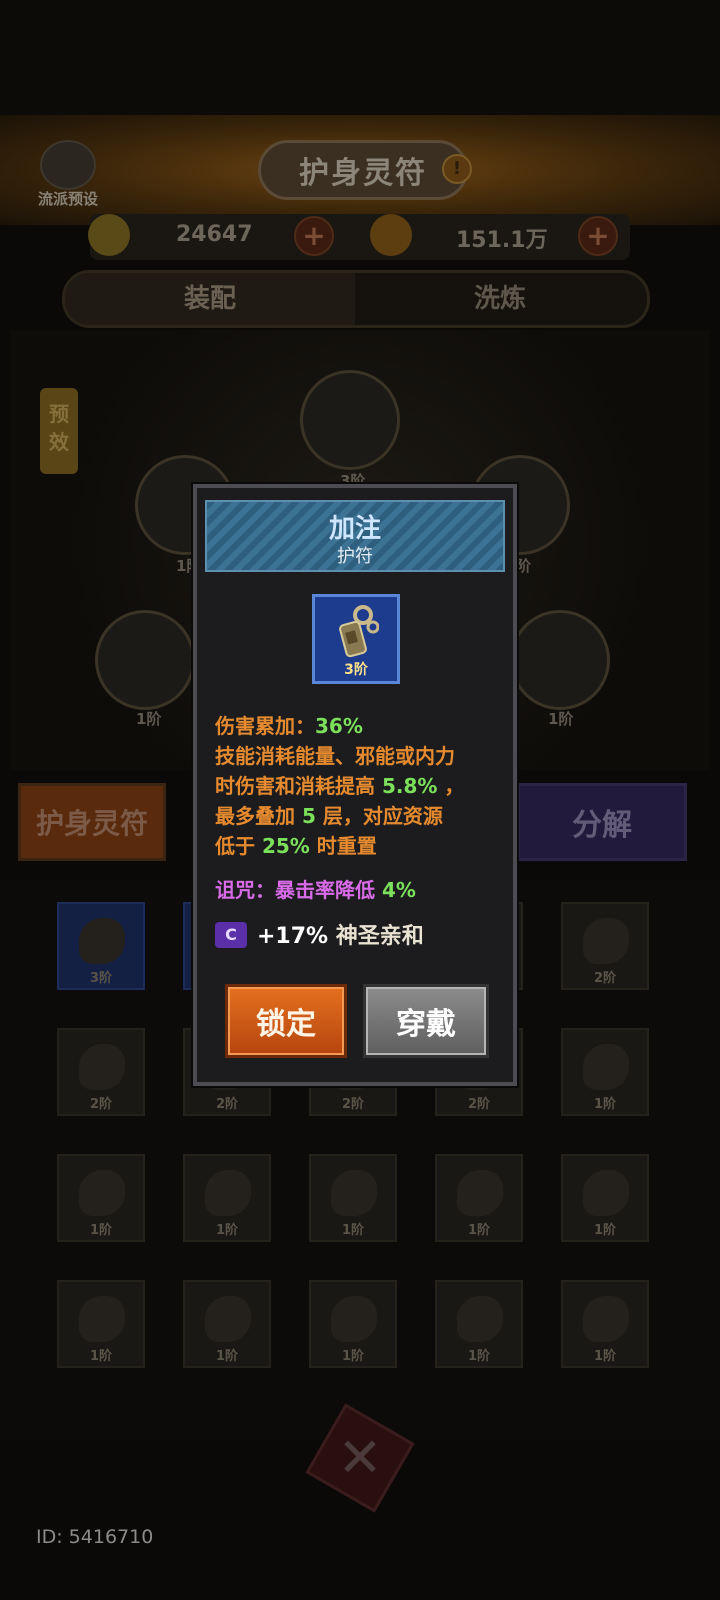  Describe the element at coordinates (335, 756) in the screenshot. I see `desc-line-2: 技能消耗能量、邪能或内力` at that location.